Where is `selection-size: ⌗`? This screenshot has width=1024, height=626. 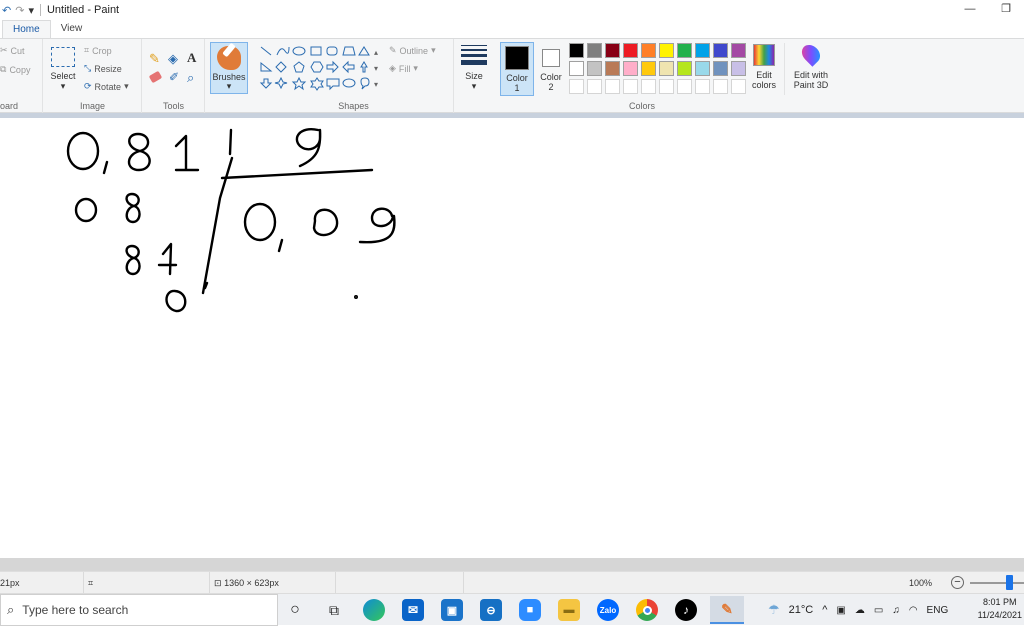 selection-size: ⌗ is located at coordinates (147, 583).